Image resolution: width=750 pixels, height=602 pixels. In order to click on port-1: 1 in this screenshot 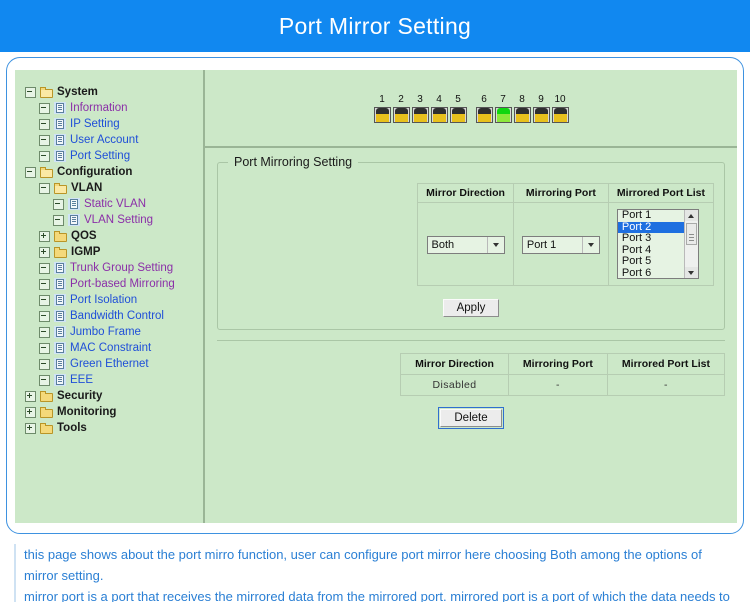, I will do `click(382, 108)`.